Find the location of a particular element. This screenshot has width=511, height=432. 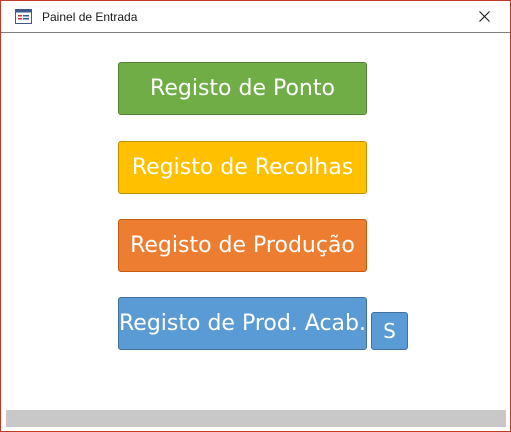

registo-producao-button: Registo de Produção is located at coordinates (242, 245).